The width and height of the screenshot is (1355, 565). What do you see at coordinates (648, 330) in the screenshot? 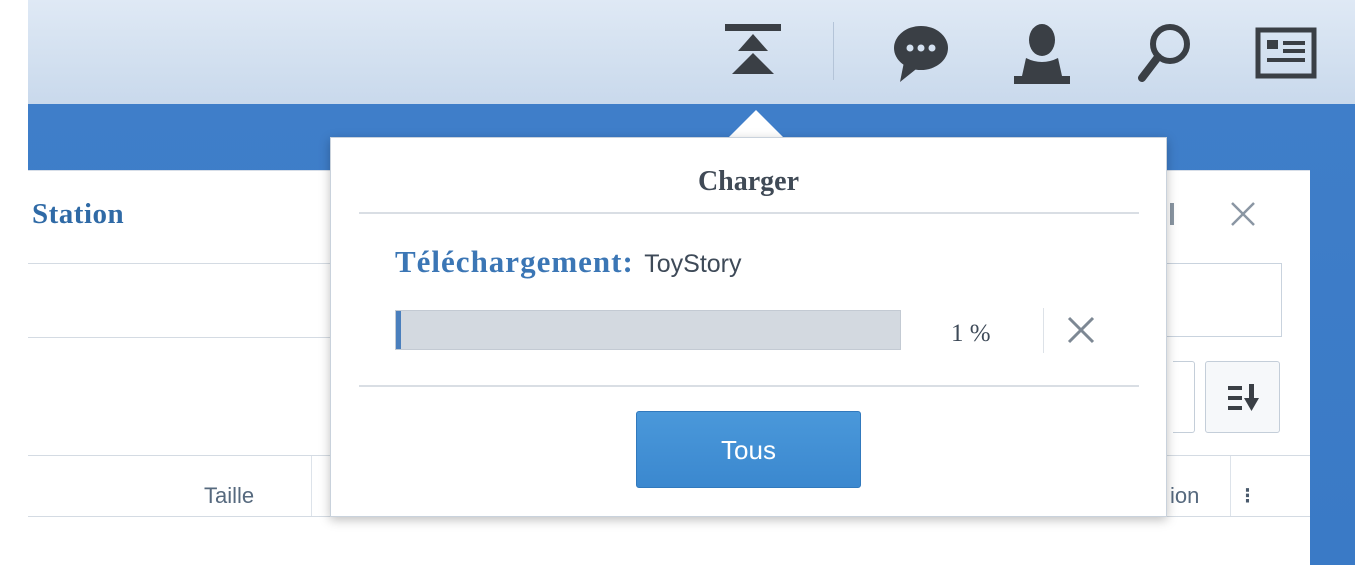
I see `progress-bar` at bounding box center [648, 330].